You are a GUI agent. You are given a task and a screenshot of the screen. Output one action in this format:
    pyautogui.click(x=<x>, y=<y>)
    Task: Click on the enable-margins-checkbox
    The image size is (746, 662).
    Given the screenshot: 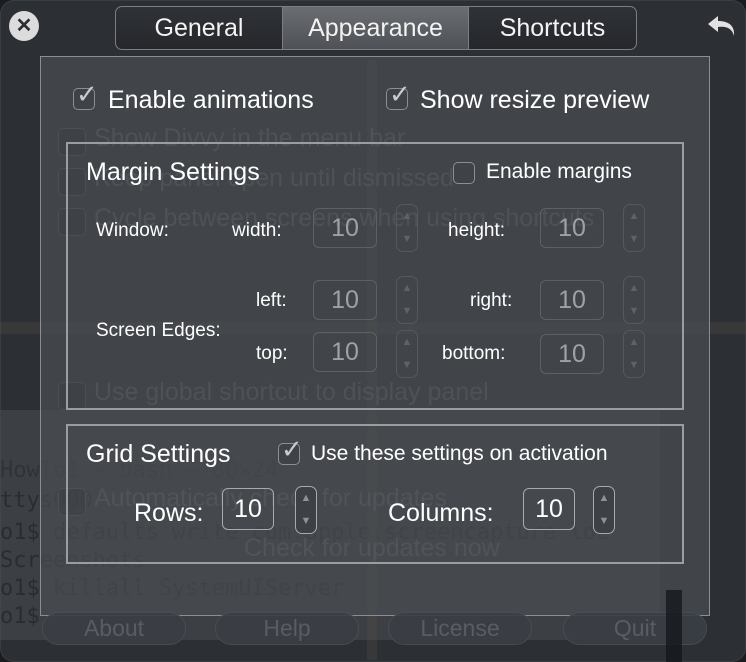 What is the action you would take?
    pyautogui.click(x=464, y=173)
    